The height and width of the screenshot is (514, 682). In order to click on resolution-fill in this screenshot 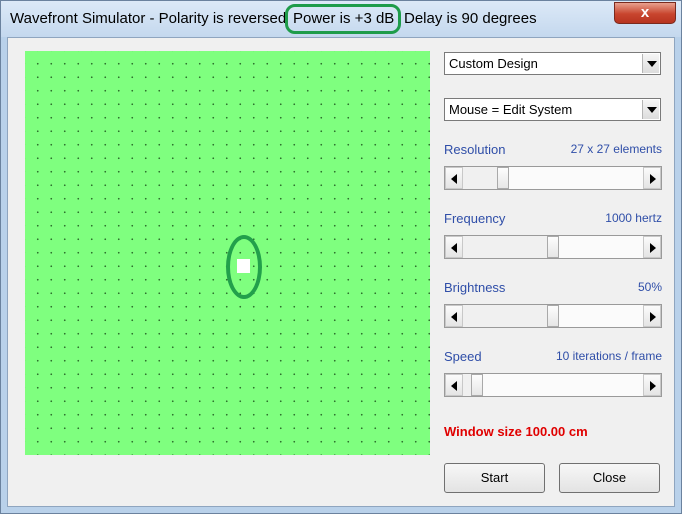, I will do `click(480, 178)`.